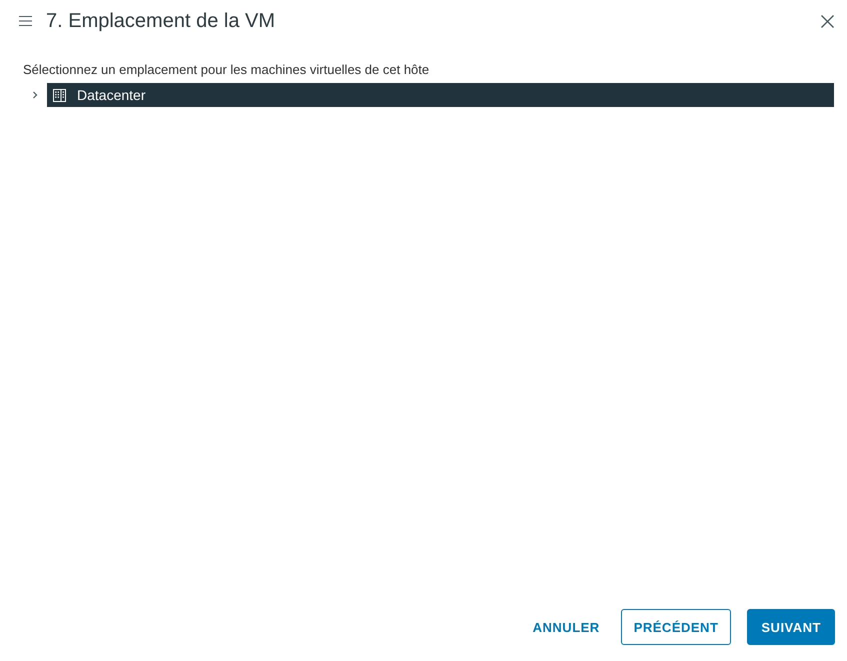  What do you see at coordinates (791, 627) in the screenshot?
I see `next-button: SUIVANT` at bounding box center [791, 627].